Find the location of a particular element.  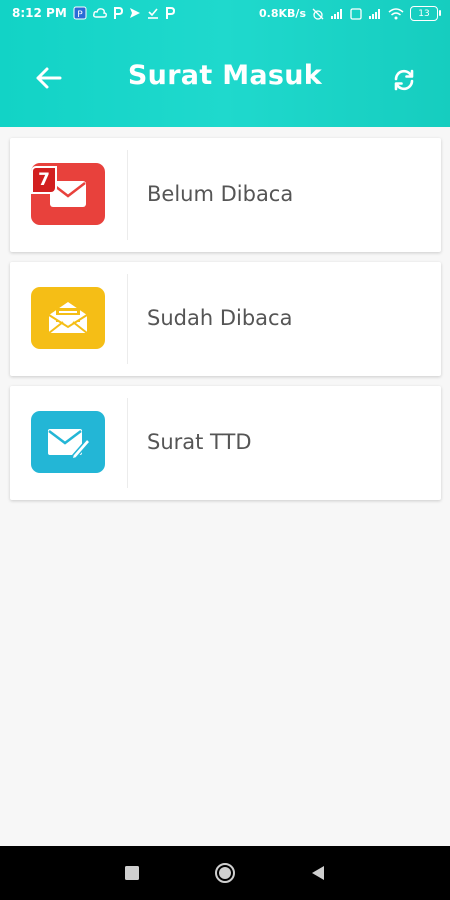

net-speed: 0.8KB/s is located at coordinates (282, 13).